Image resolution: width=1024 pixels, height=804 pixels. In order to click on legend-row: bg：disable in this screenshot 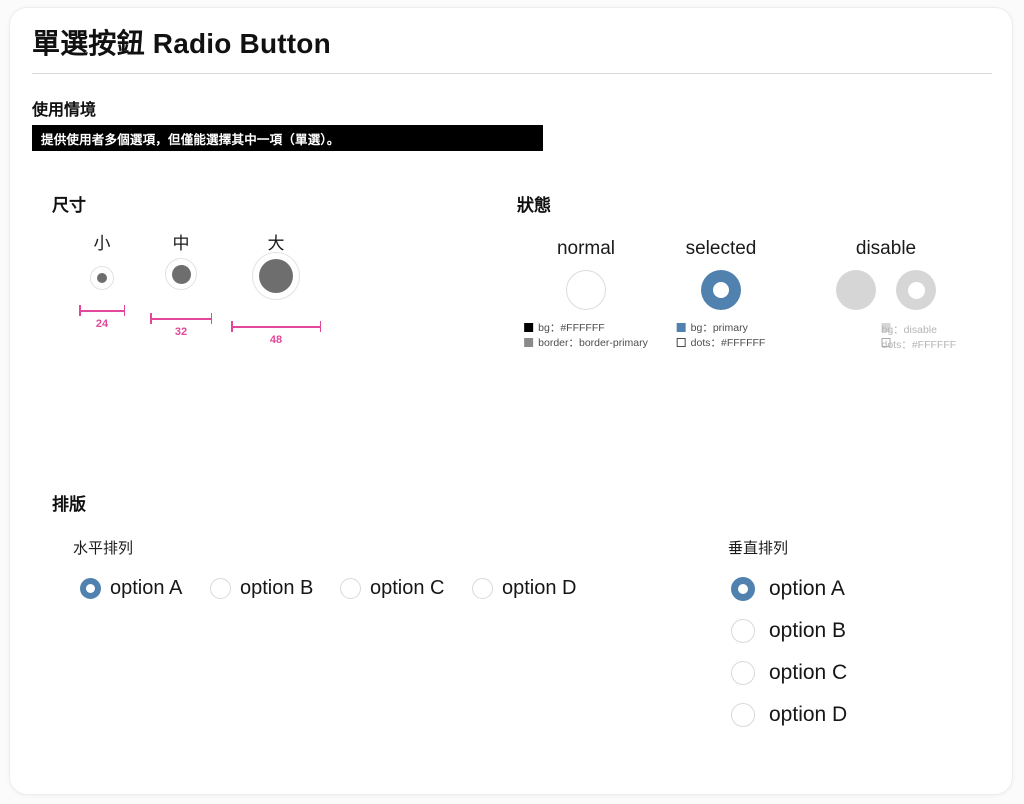, I will do `click(909, 328)`.